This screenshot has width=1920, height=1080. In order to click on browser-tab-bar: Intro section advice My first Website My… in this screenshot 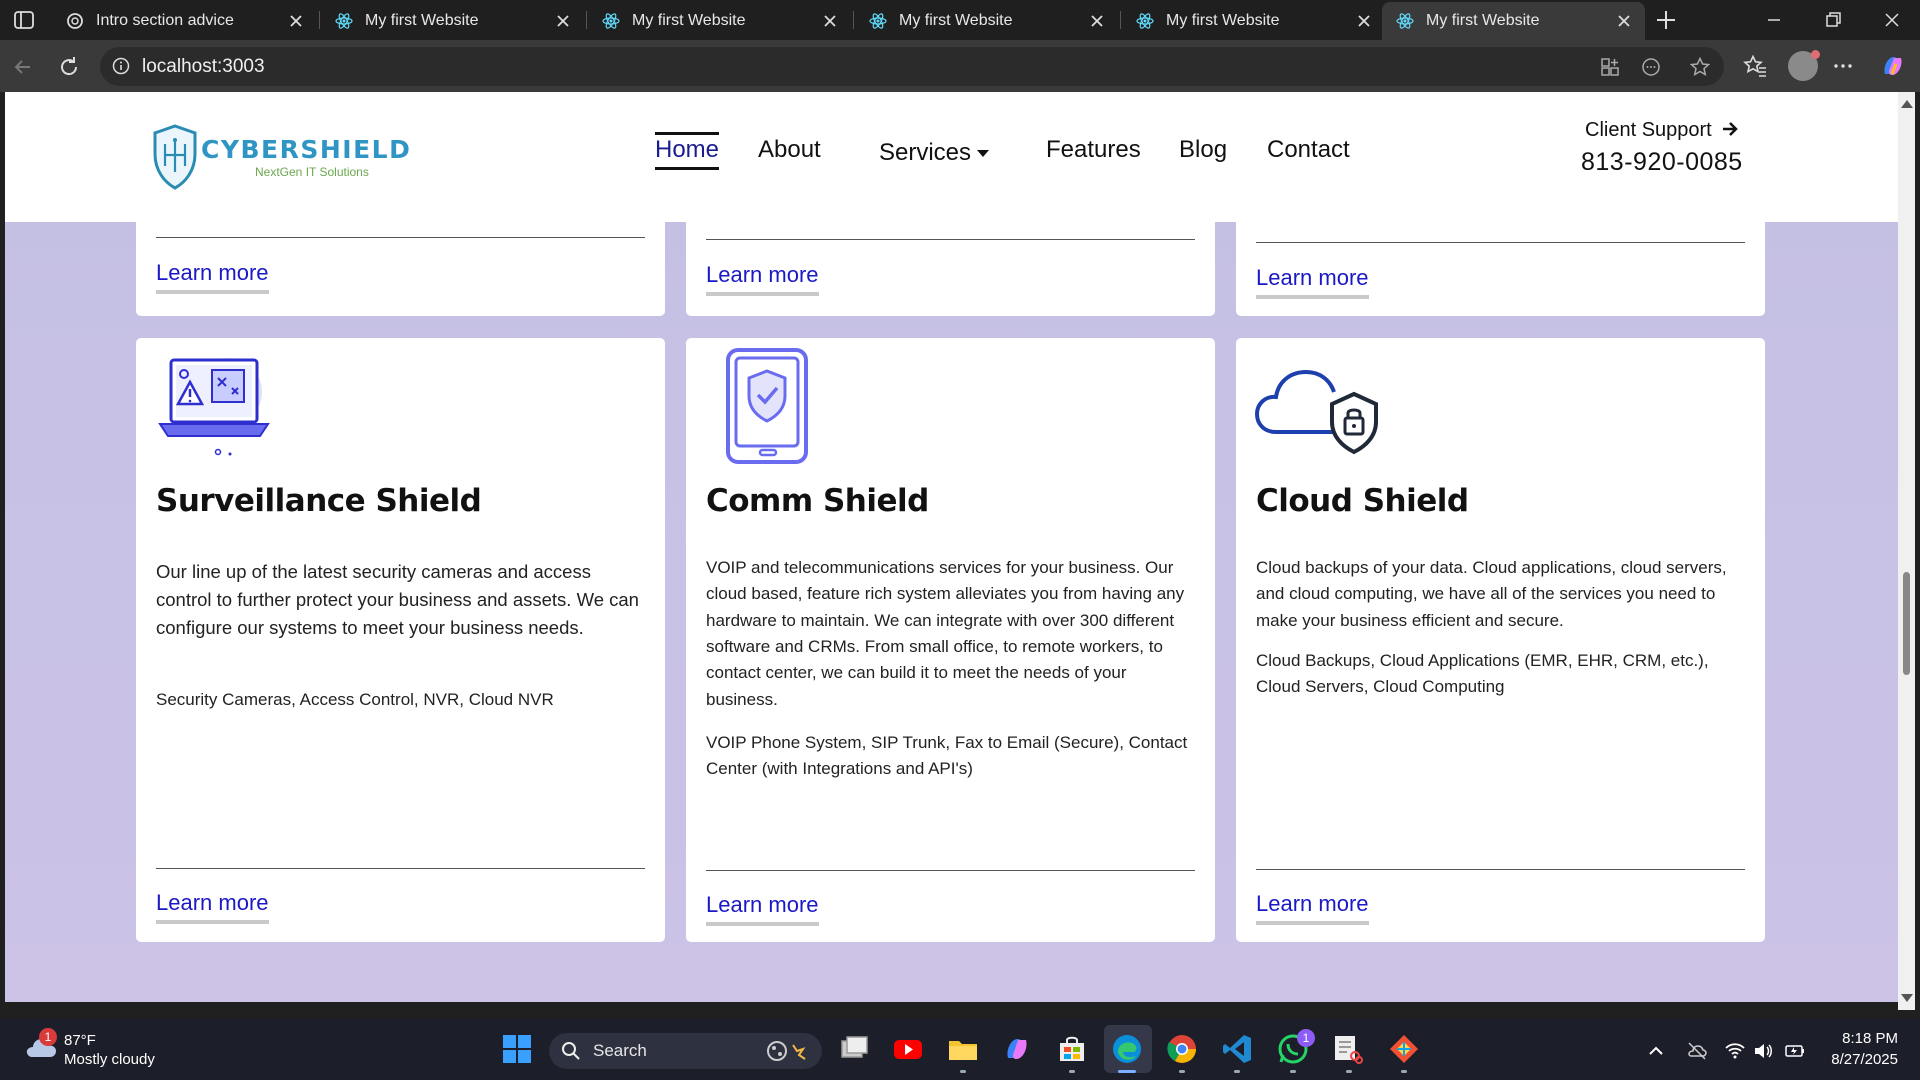, I will do `click(960, 20)`.